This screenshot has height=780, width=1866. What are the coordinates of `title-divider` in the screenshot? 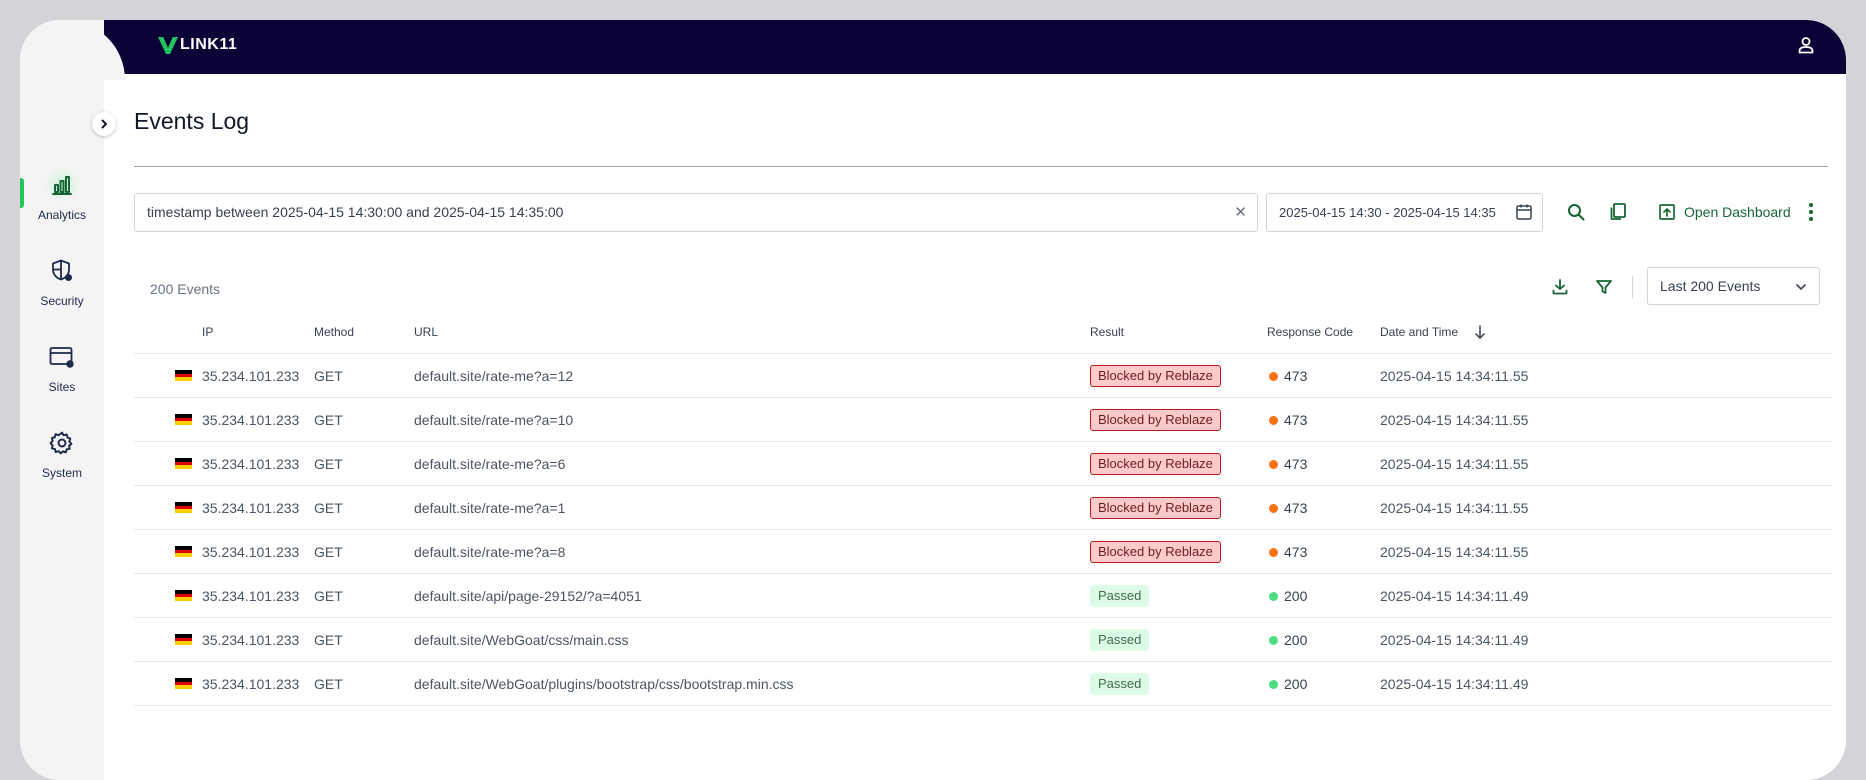 It's located at (981, 166).